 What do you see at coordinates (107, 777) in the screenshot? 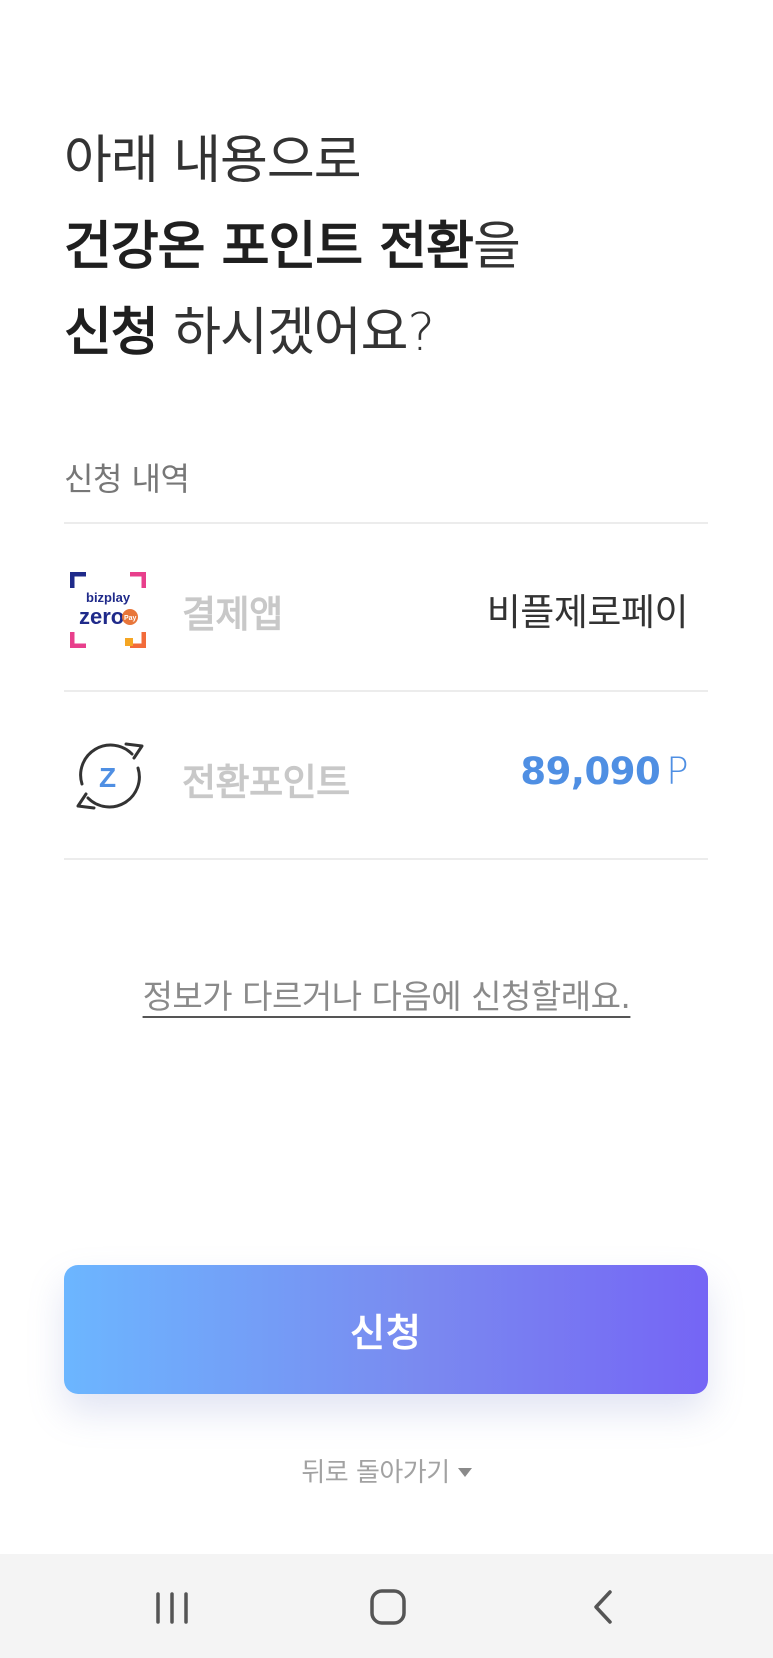
I see `exchange-icon-letter: Z` at bounding box center [107, 777].